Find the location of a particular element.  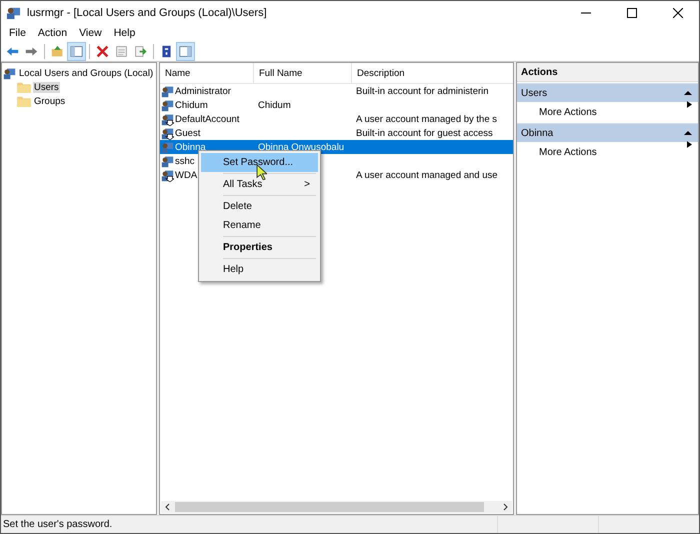

menu-item: All Tasks > is located at coordinates (259, 184).